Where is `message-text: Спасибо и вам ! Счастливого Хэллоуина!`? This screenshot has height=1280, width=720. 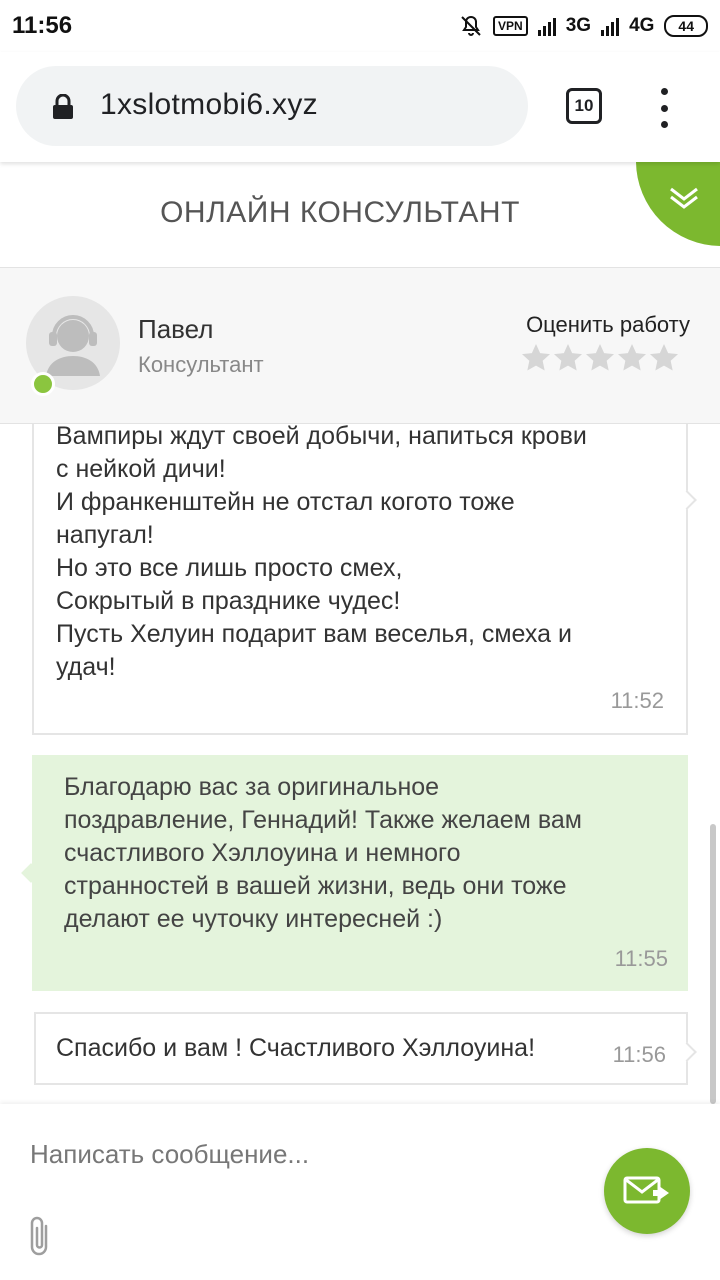 message-text: Спасибо и вам ! Счастливого Хэллоуина! is located at coordinates (296, 1048).